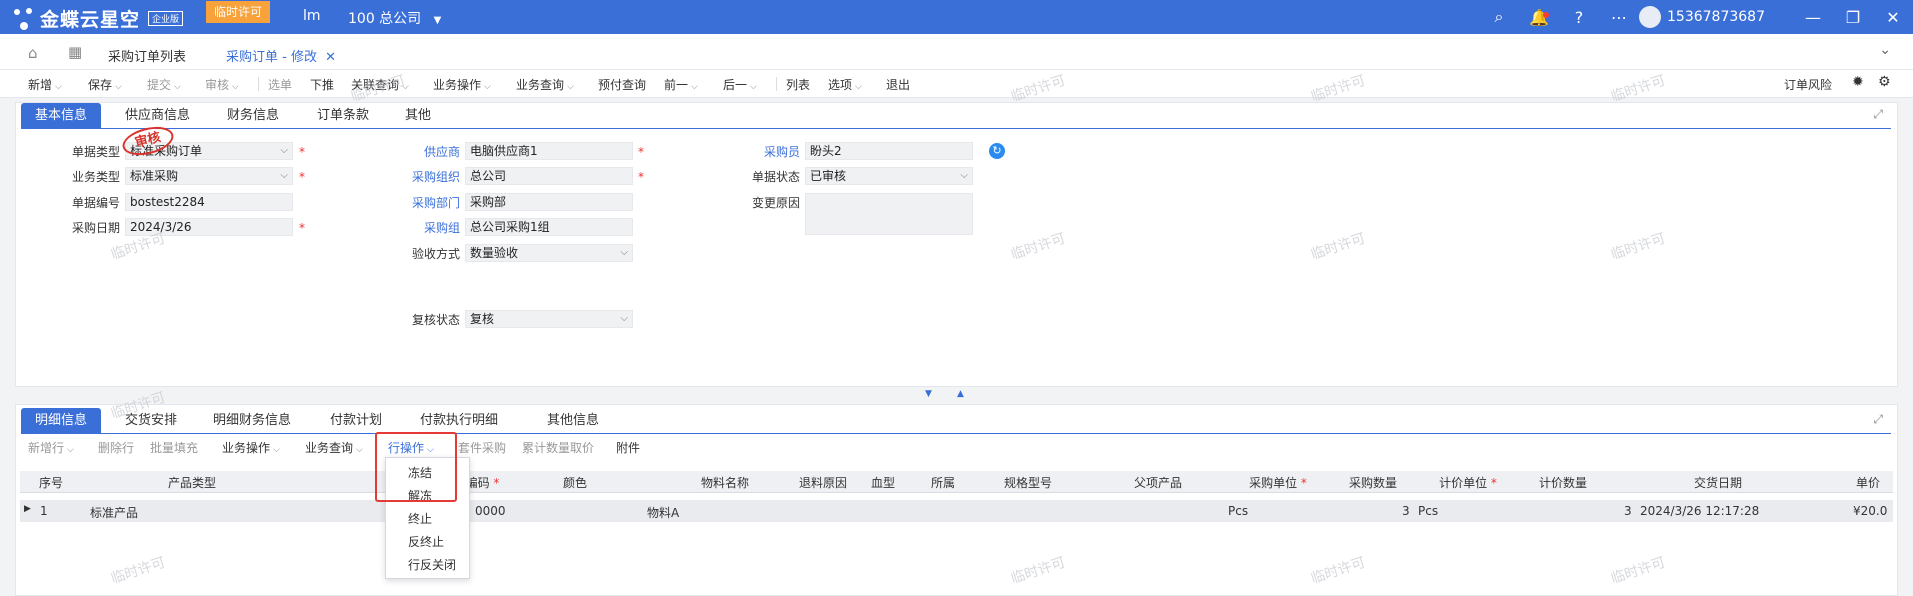 This screenshot has height=596, width=1913. What do you see at coordinates (45, 84) in the screenshot?
I see `new-button: 新增 ⌵` at bounding box center [45, 84].